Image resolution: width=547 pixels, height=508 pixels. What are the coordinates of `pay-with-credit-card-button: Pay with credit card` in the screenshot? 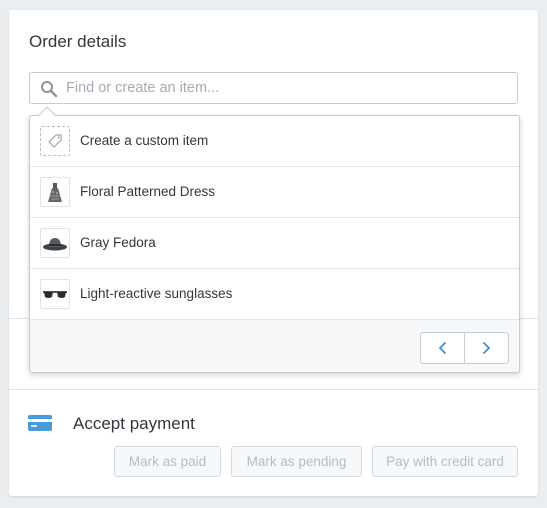 It's located at (445, 461).